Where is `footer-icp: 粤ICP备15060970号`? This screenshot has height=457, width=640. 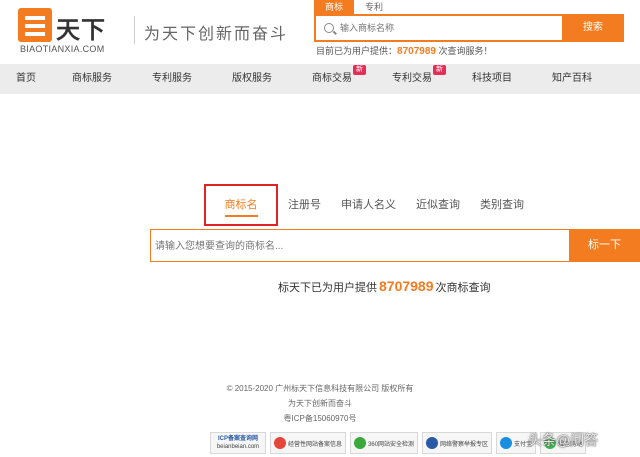 footer-icp: 粤ICP备15060970号 is located at coordinates (320, 418).